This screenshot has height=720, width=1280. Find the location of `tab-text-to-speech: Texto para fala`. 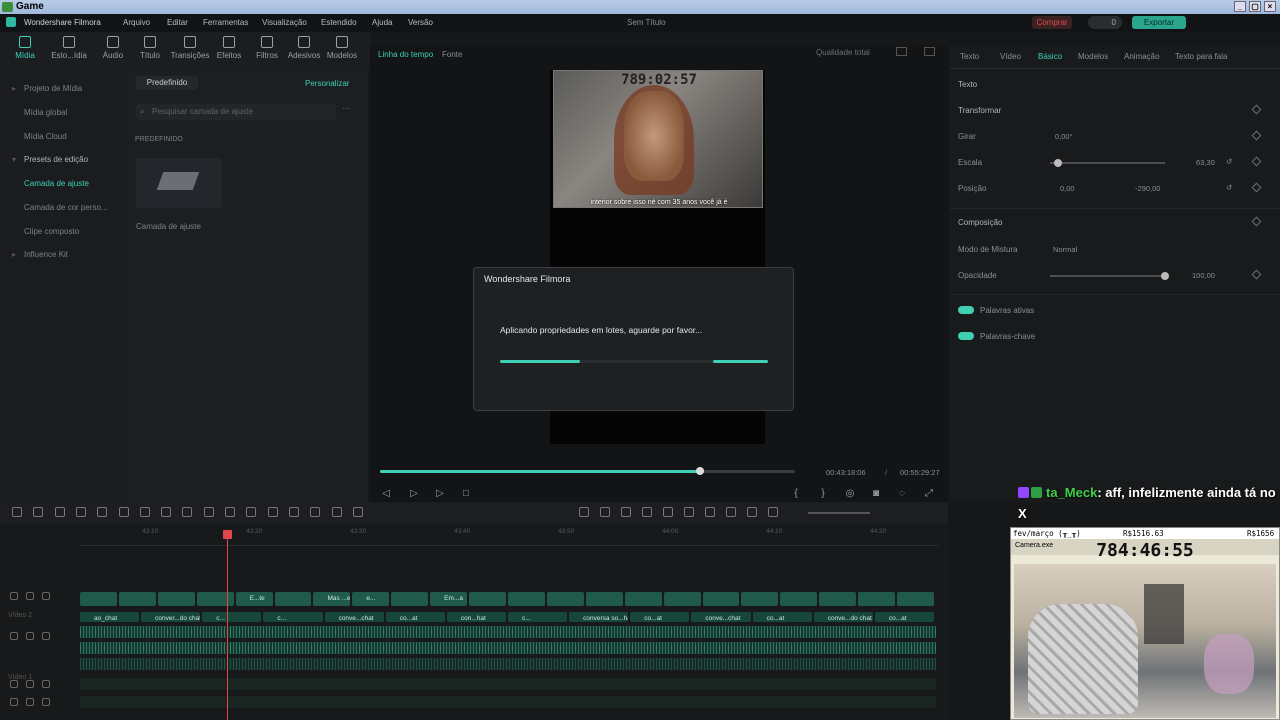

tab-text-to-speech: Texto para fala is located at coordinates (1201, 56).